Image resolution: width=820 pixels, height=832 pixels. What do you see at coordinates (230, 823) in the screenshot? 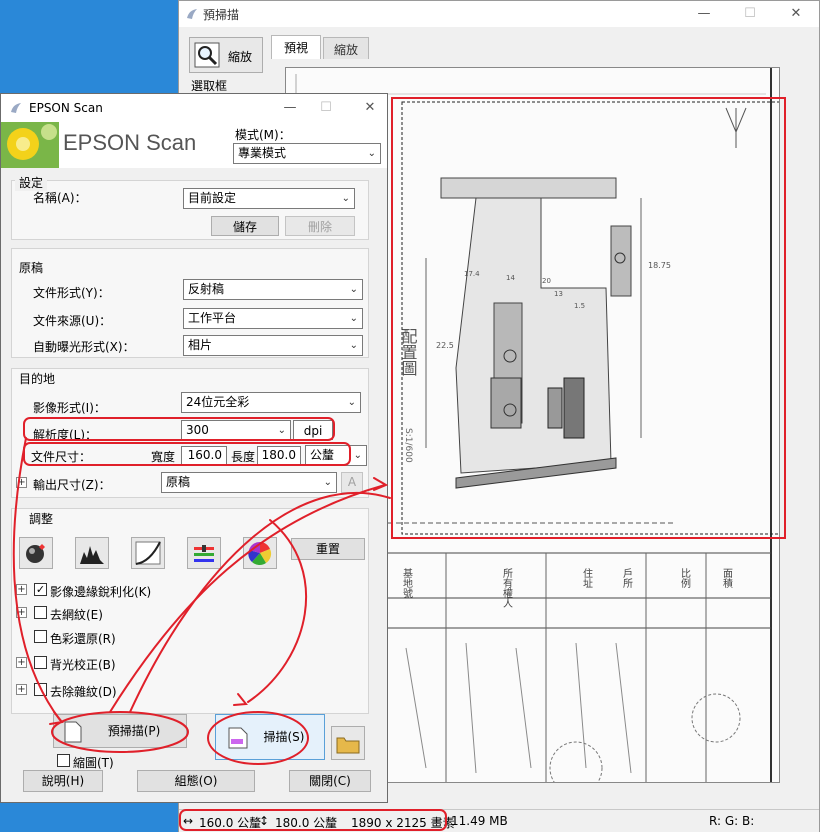
I see `status-width: 160.0 公釐` at bounding box center [230, 823].